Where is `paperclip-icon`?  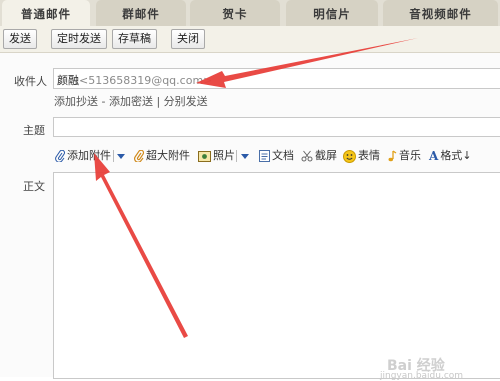
paperclip-icon is located at coordinates (60, 156).